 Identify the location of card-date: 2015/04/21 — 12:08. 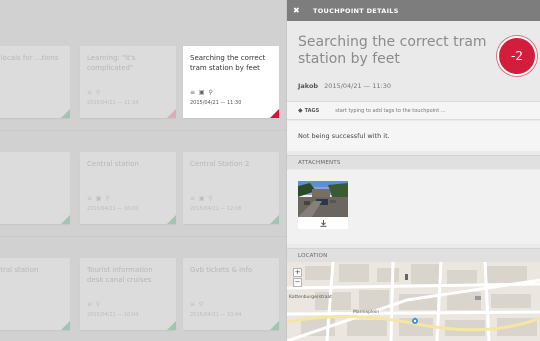
(216, 209).